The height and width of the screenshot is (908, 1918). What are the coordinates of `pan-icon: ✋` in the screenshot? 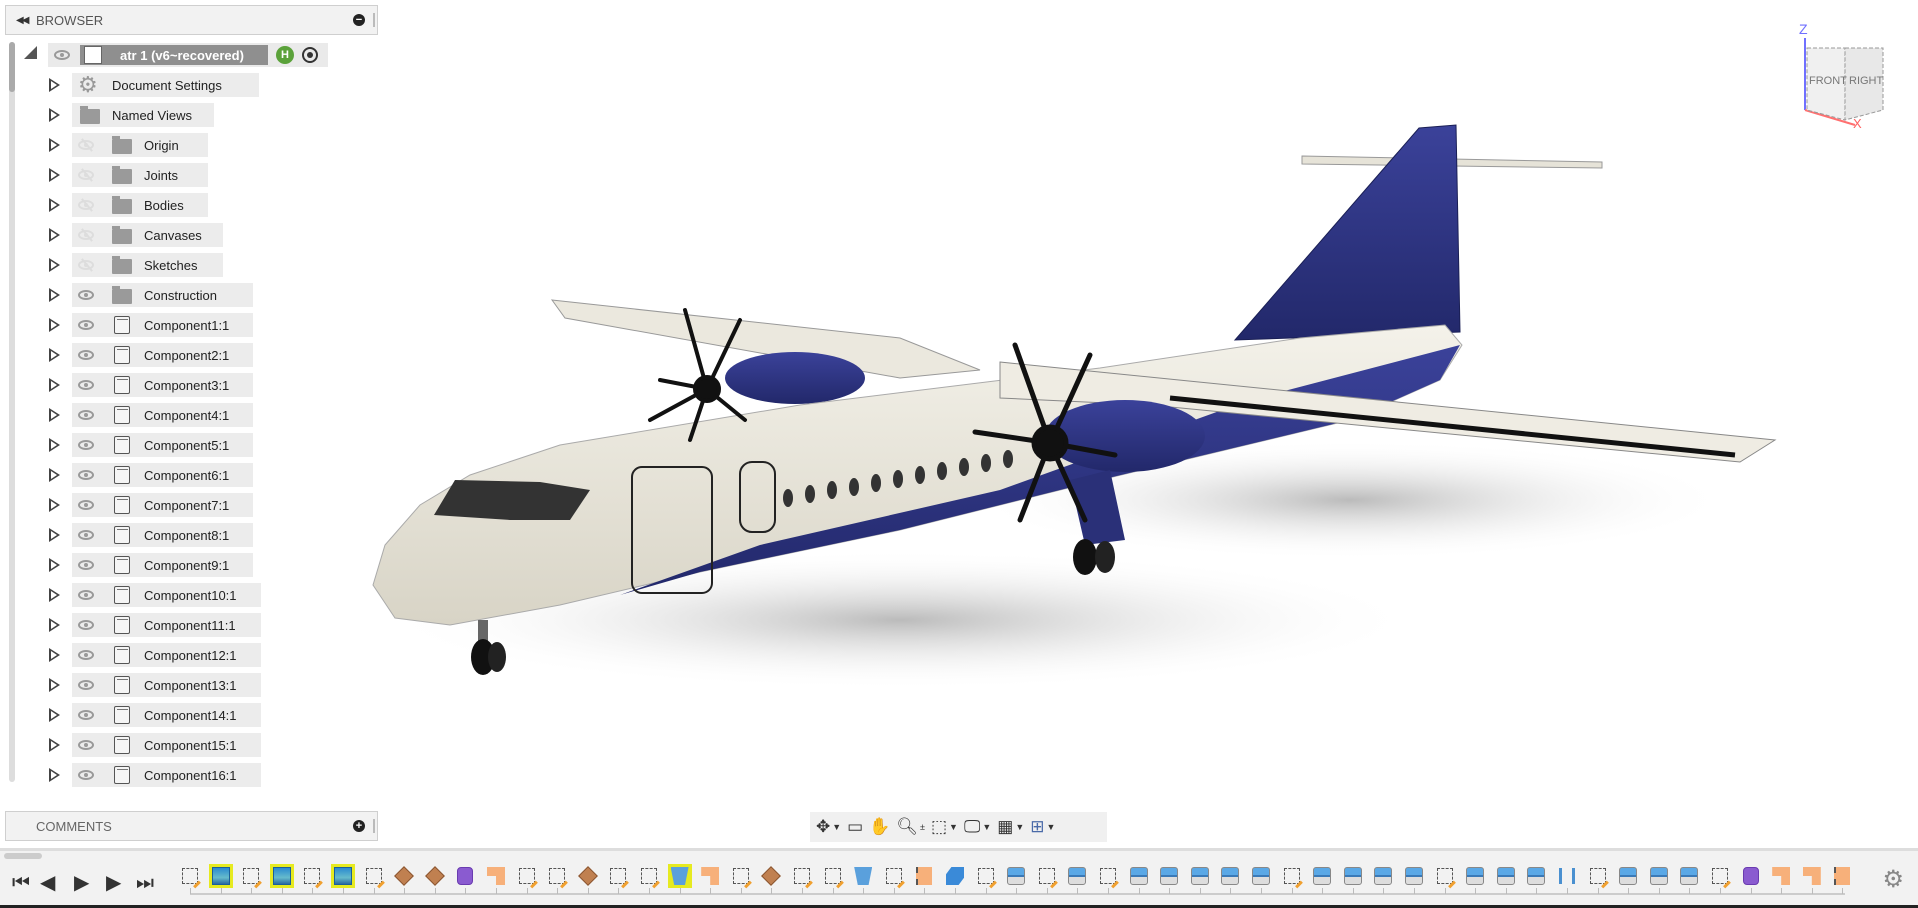 It's located at (879, 827).